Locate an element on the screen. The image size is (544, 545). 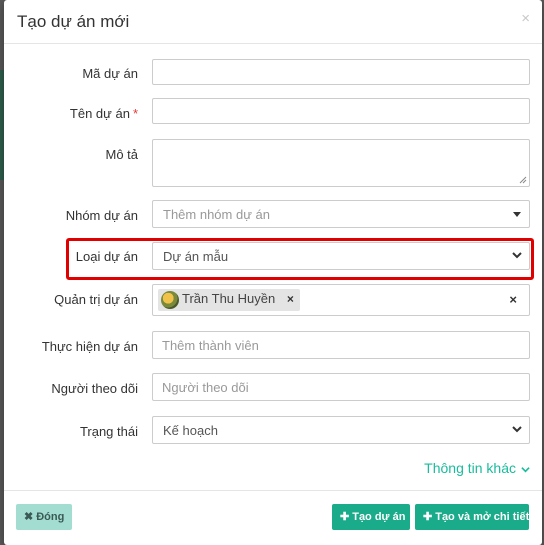
description-label: Mô tả is located at coordinates (121, 154).